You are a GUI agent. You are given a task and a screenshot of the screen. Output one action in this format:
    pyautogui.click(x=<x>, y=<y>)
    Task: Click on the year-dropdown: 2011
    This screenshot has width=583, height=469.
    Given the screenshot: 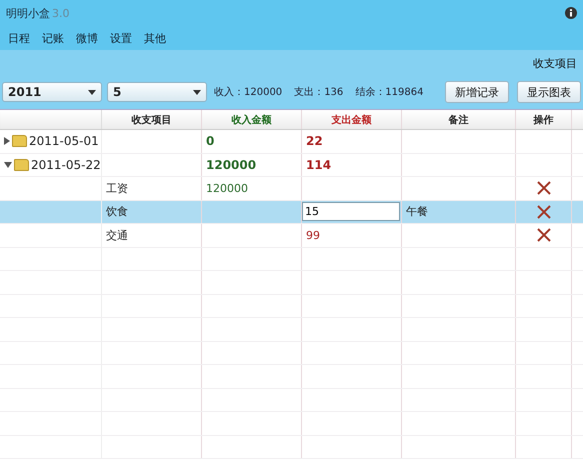 What is the action you would take?
    pyautogui.click(x=52, y=92)
    